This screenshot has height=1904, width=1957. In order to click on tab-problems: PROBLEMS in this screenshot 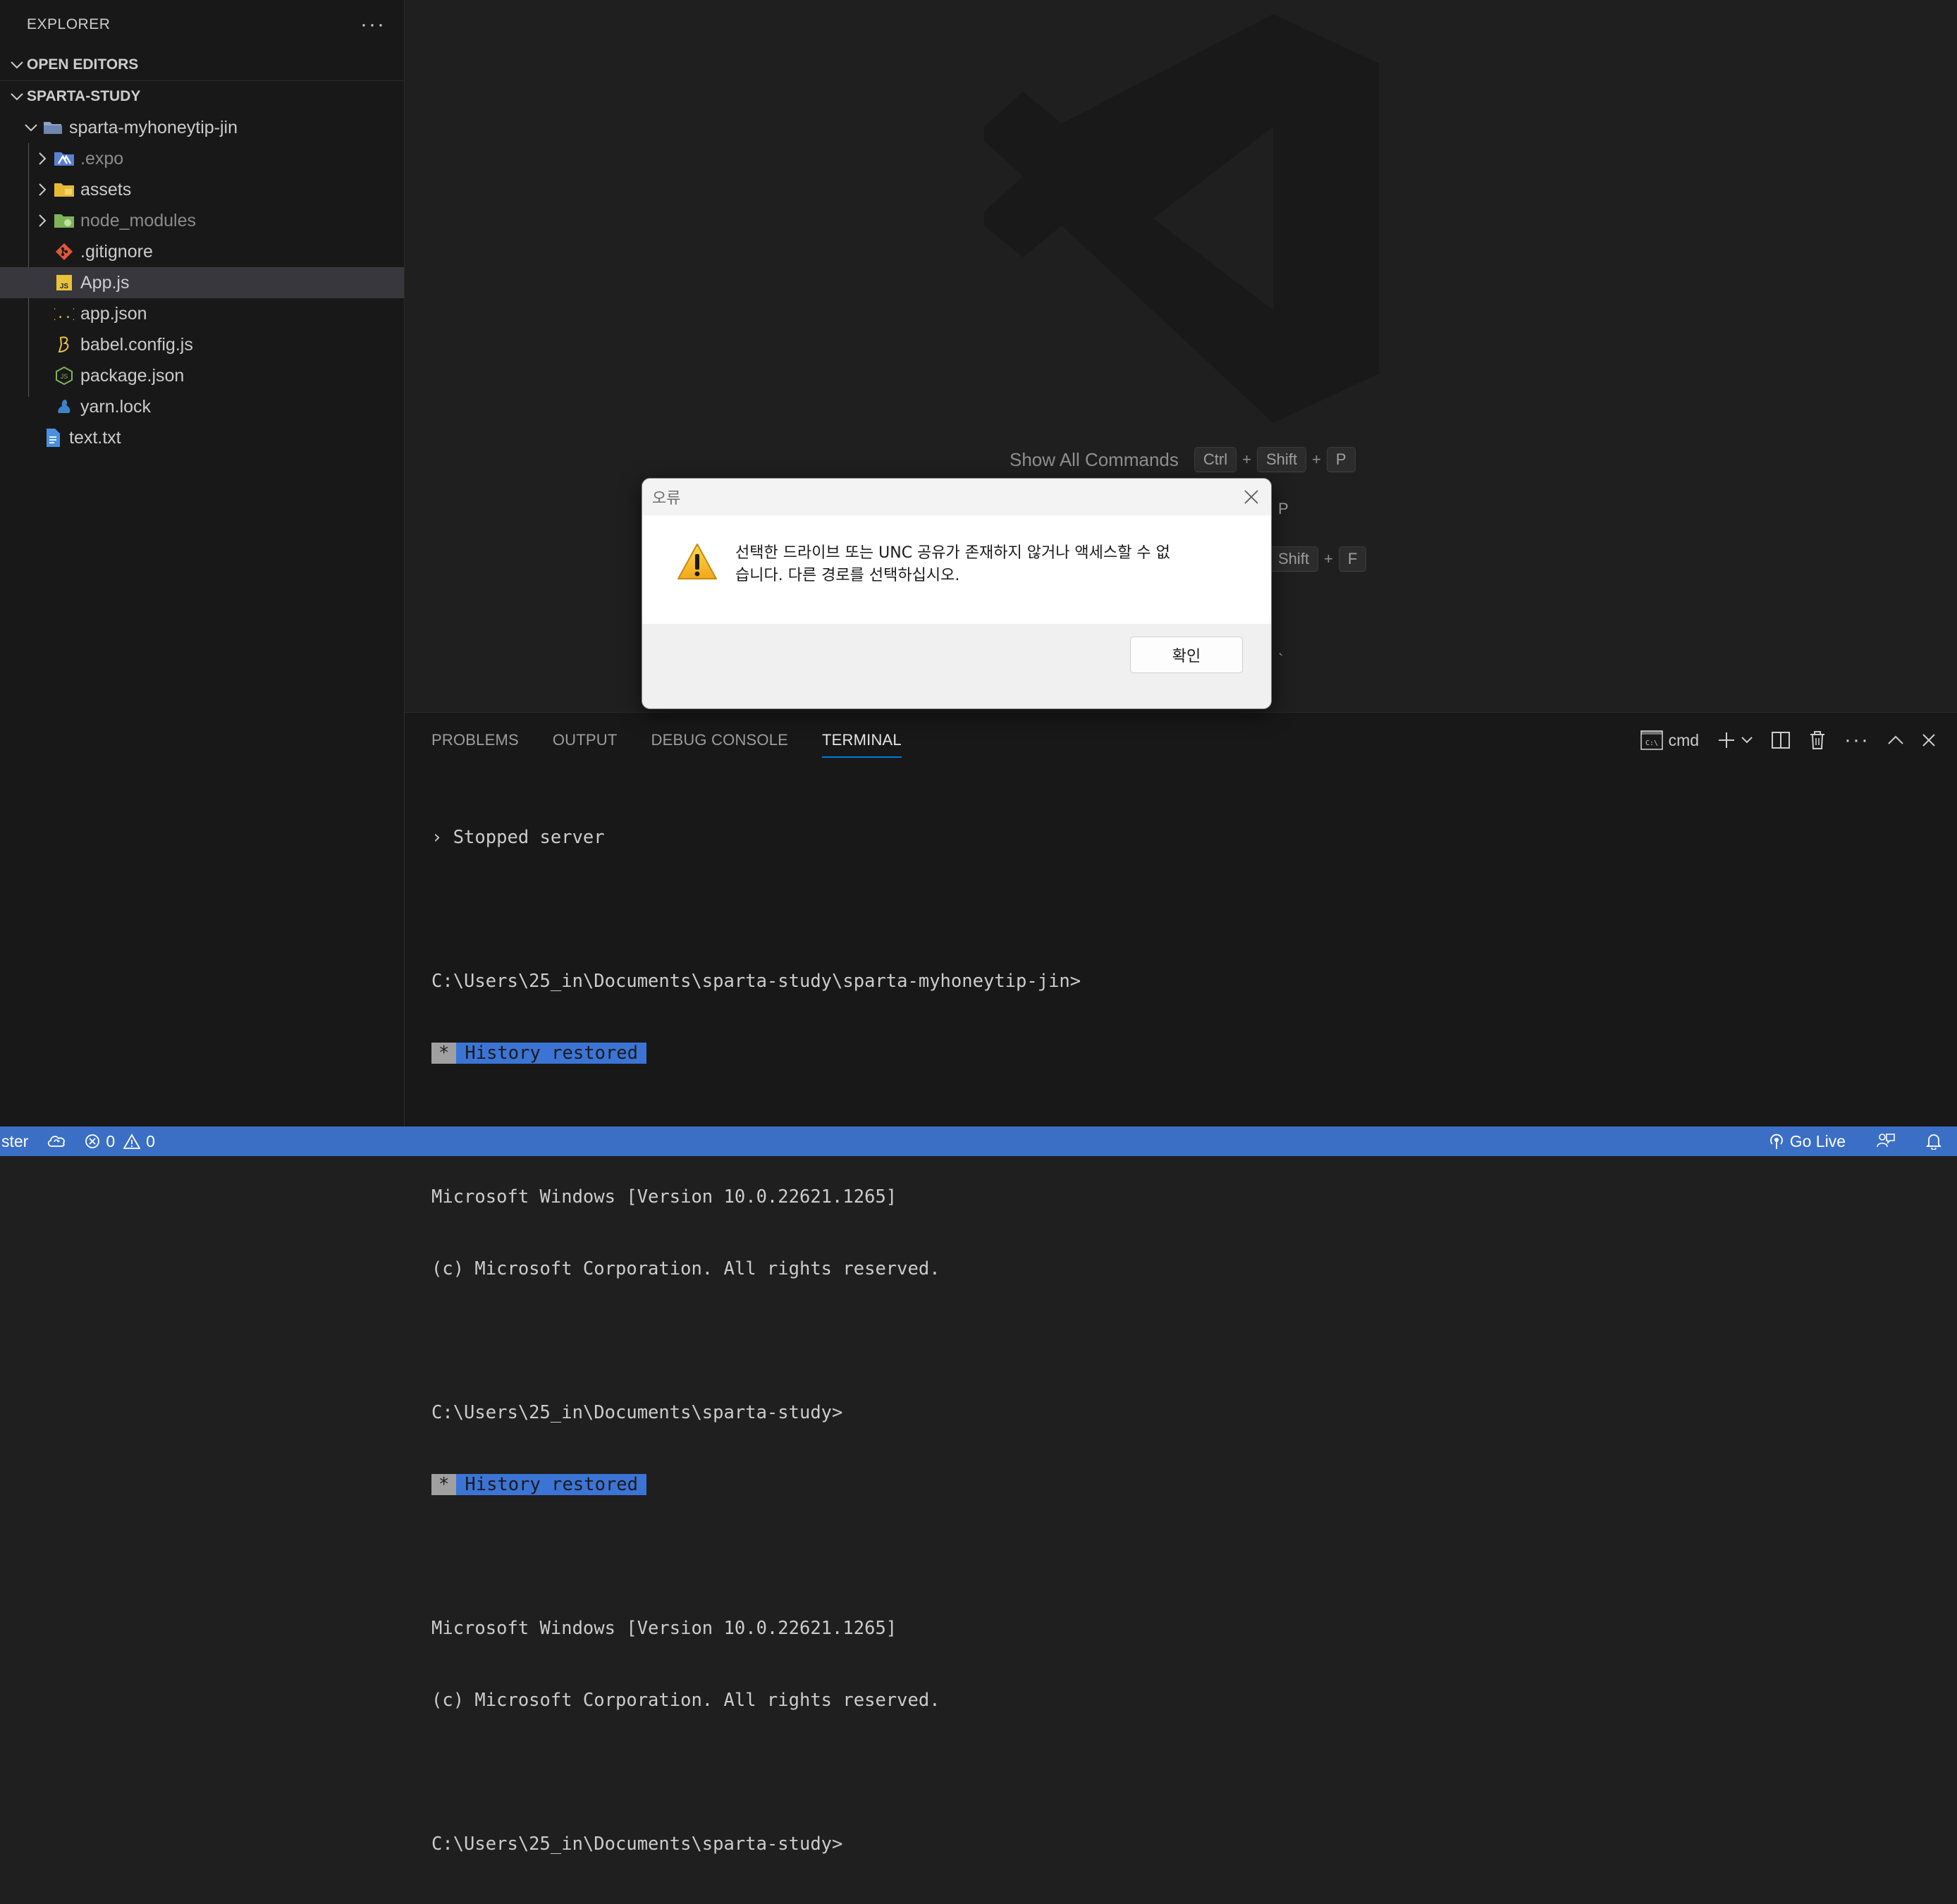, I will do `click(475, 745)`.